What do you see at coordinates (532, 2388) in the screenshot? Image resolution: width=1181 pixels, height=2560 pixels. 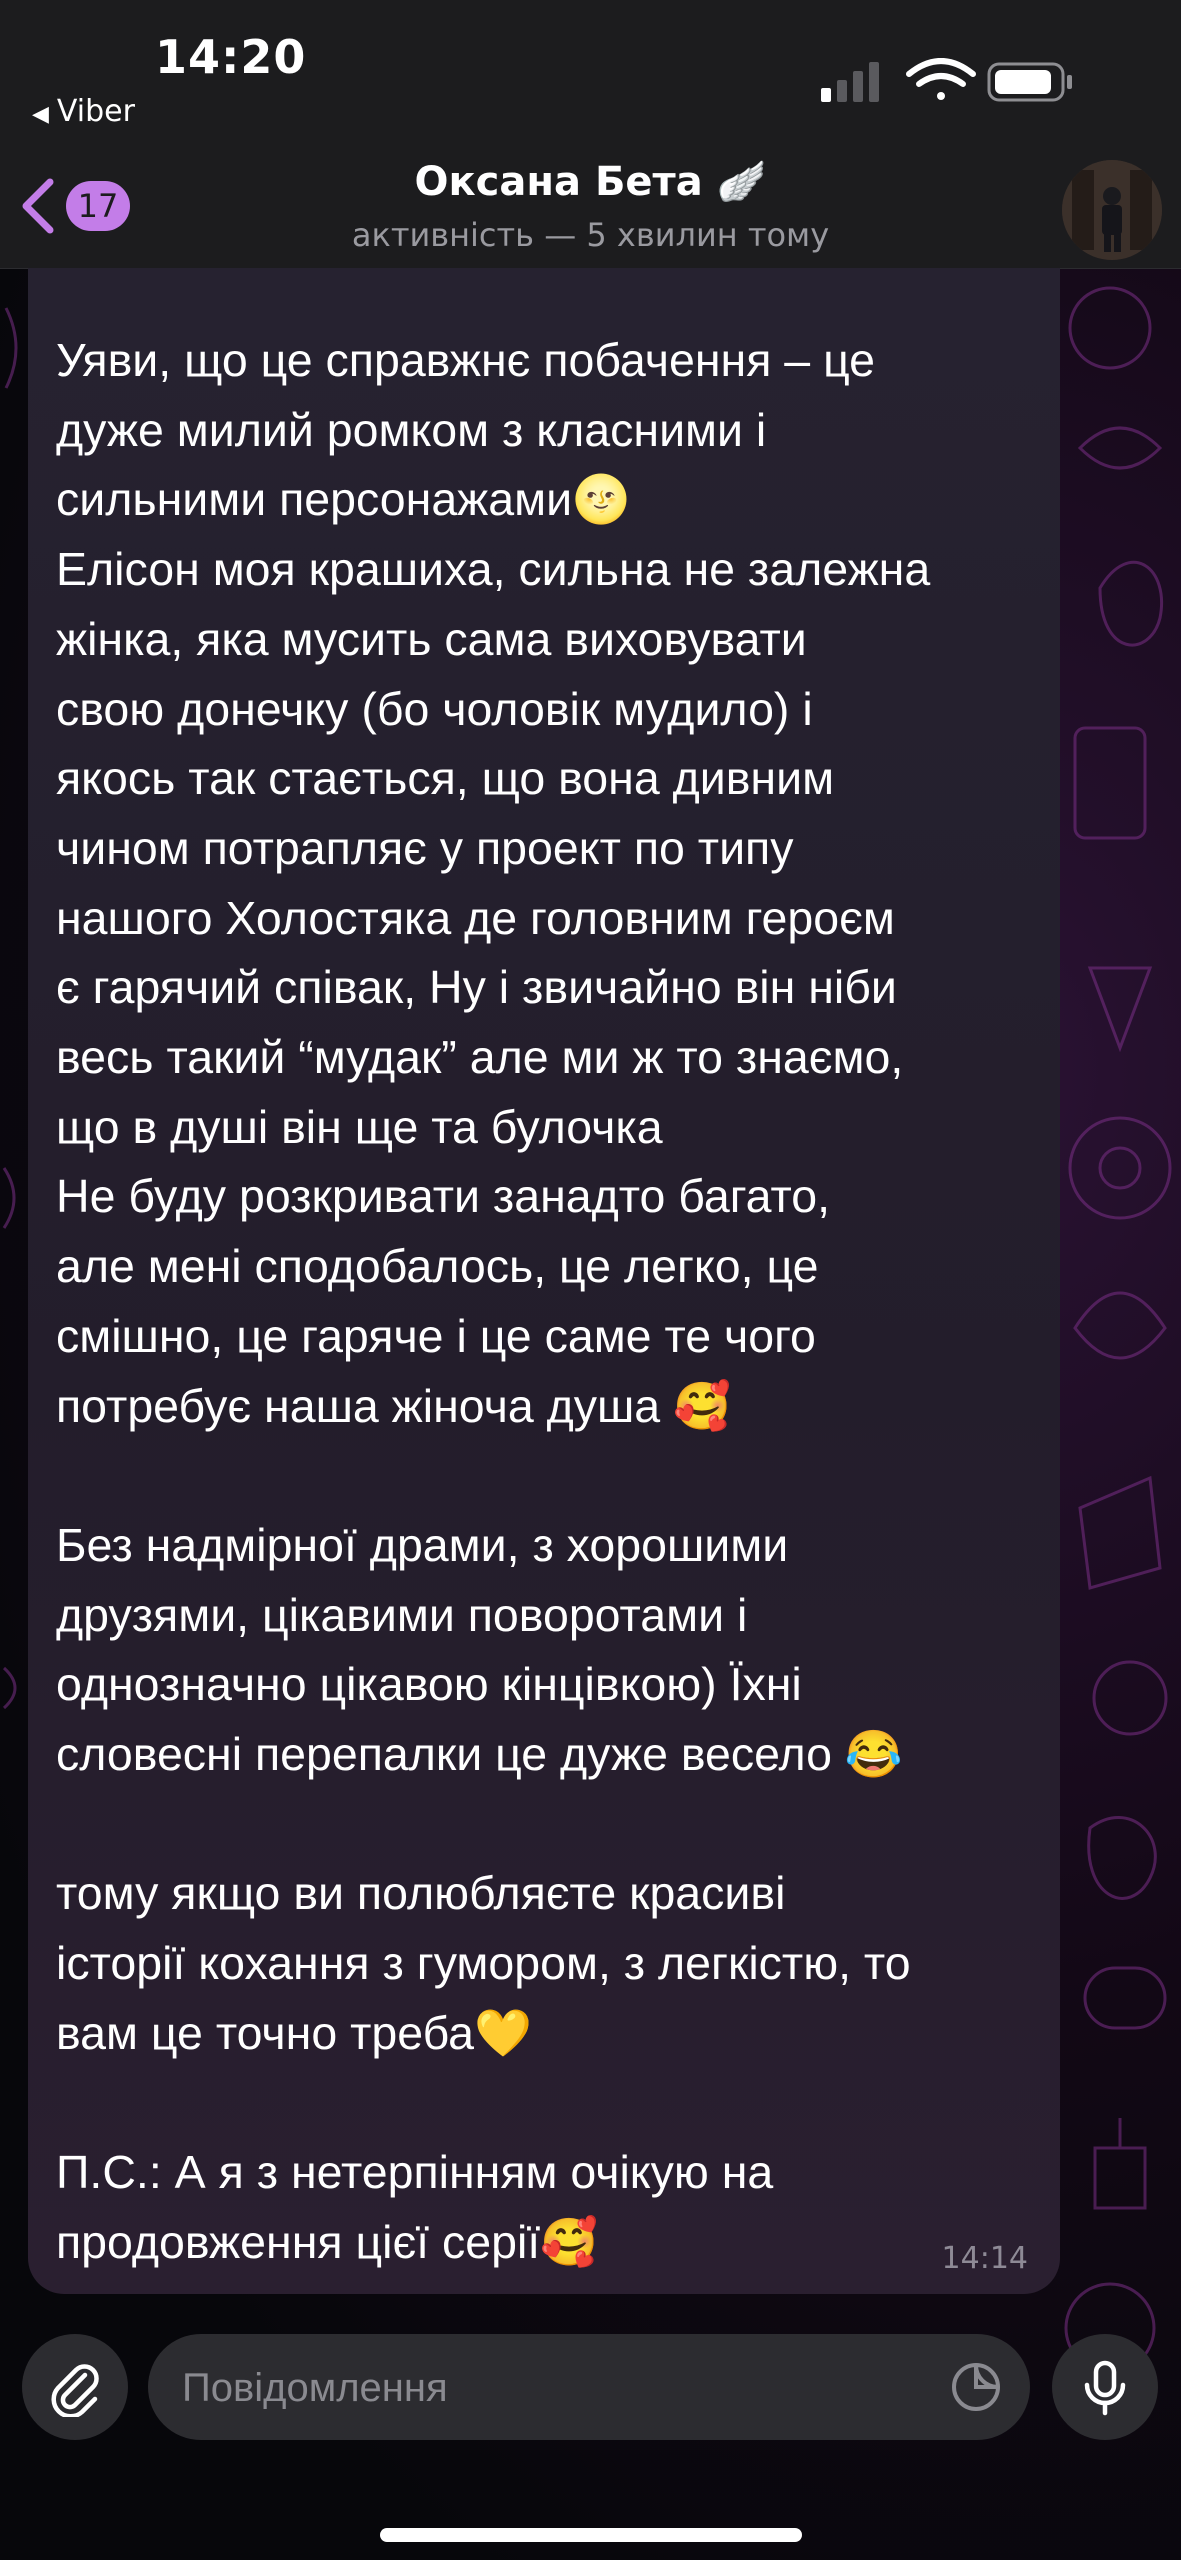 I see `message-input` at bounding box center [532, 2388].